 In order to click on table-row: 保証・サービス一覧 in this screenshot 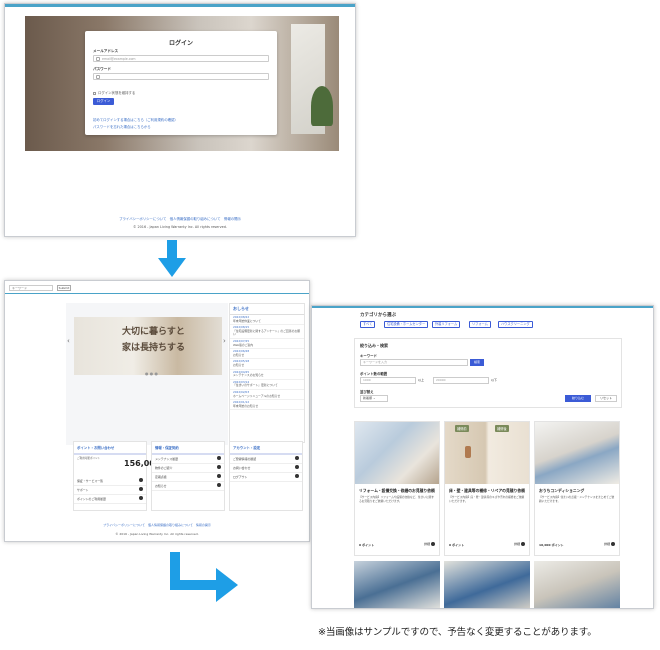, I will do `click(110, 481)`.